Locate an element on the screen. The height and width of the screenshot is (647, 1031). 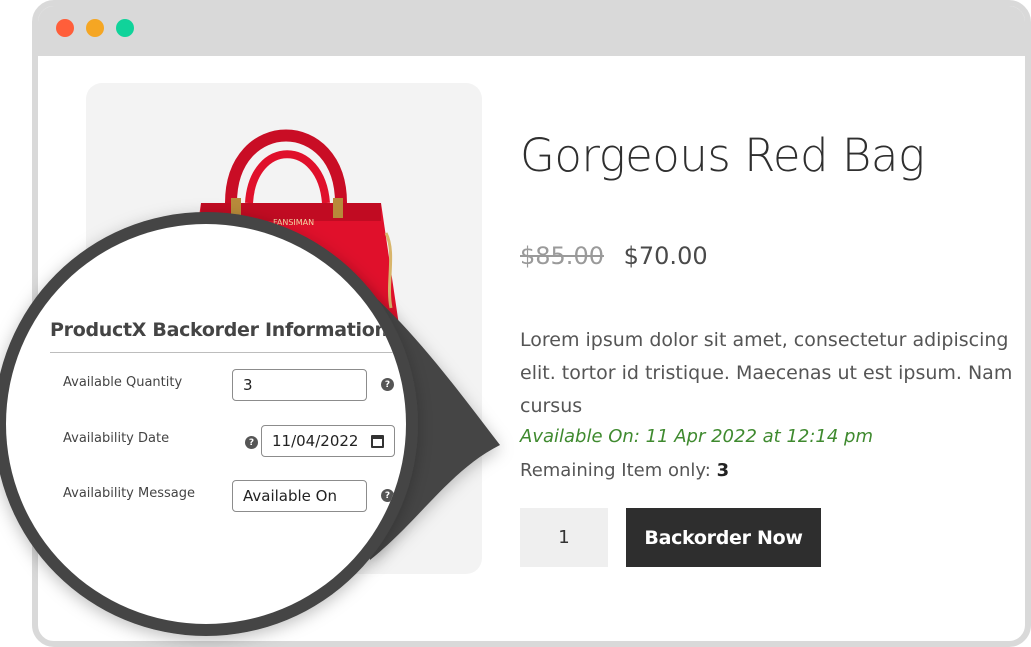
available-quantity-label: Available Quantity is located at coordinates (123, 382).